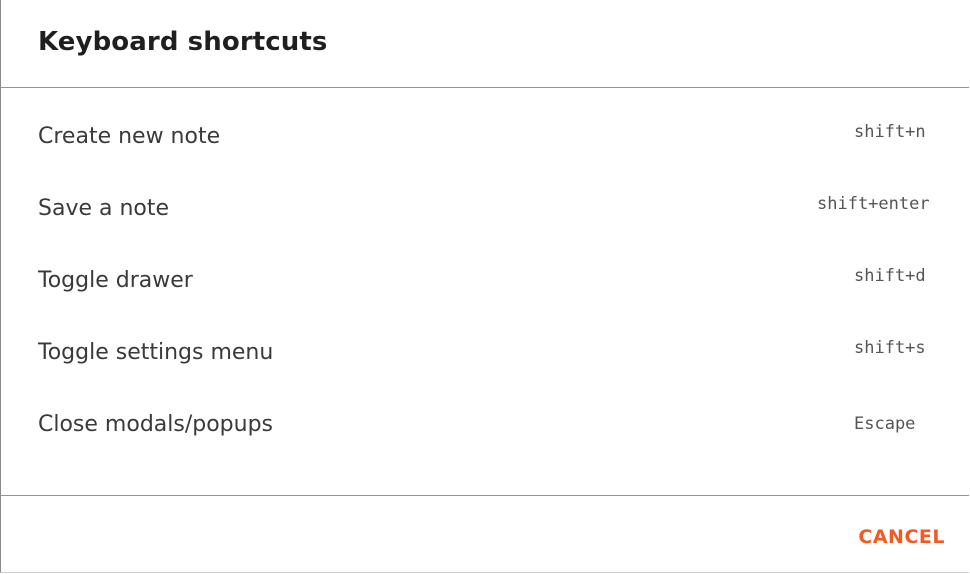 The image size is (970, 574). I want to click on shortcut-keys: shift+d, so click(890, 276).